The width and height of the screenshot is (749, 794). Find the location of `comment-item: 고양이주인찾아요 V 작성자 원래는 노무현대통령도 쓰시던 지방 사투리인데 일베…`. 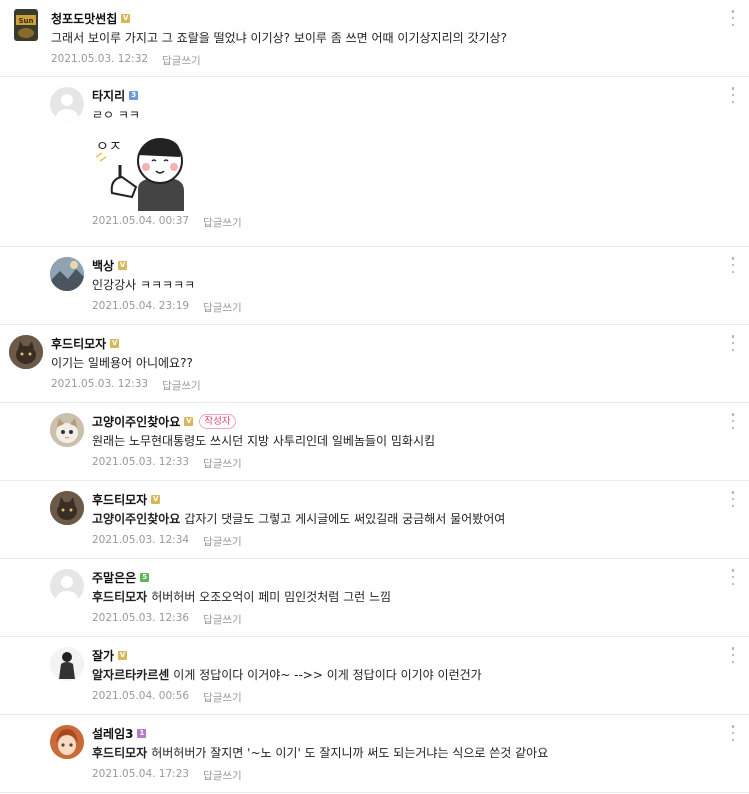

comment-item: 고양이주인찾아요 V 작성자 원래는 노무현대통령도 쓰시던 지방 사투리인데 일베… is located at coordinates (374, 442).